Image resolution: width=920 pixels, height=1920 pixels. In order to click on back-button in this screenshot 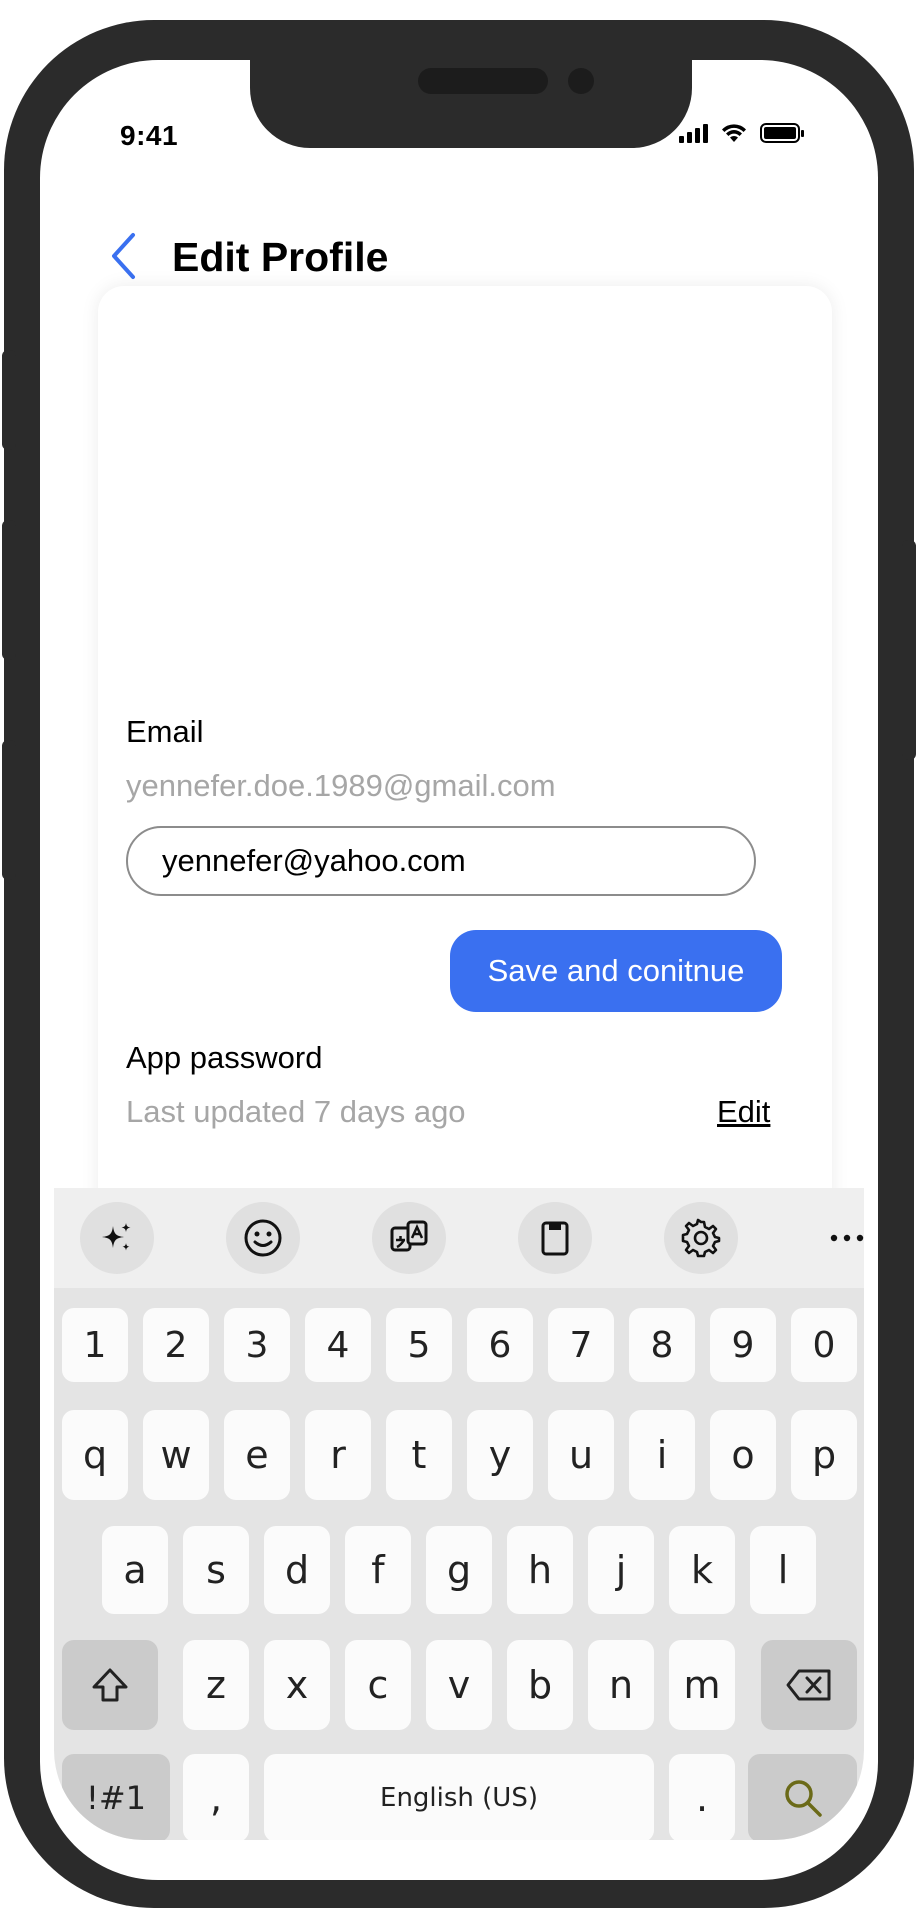, I will do `click(124, 256)`.